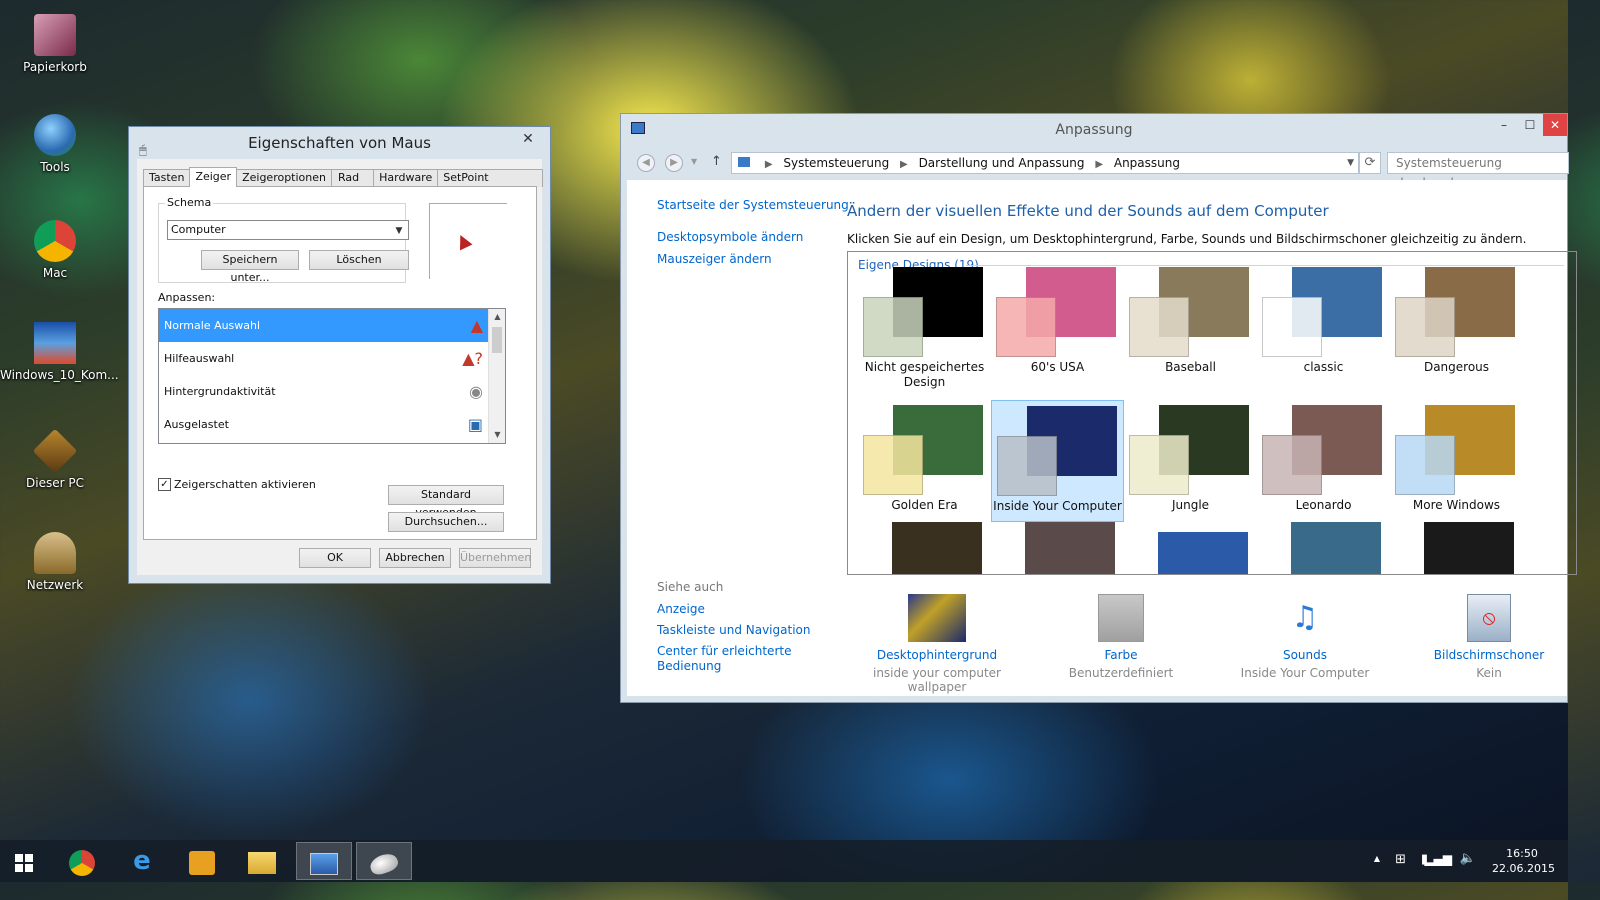 Image resolution: width=1600 pixels, height=900 pixels. I want to click on cursor-row-normal: Normale Auswahl ▲, so click(332, 325).